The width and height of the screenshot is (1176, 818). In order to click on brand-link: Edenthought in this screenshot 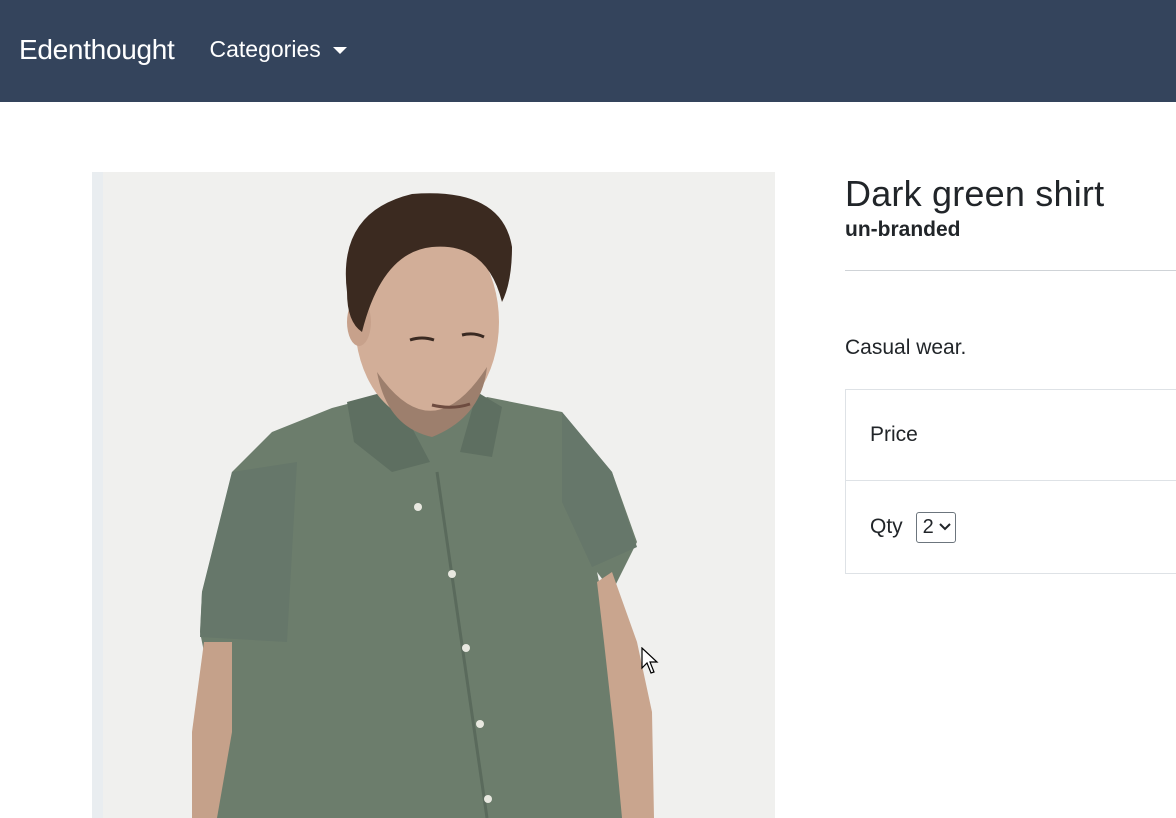, I will do `click(97, 50)`.